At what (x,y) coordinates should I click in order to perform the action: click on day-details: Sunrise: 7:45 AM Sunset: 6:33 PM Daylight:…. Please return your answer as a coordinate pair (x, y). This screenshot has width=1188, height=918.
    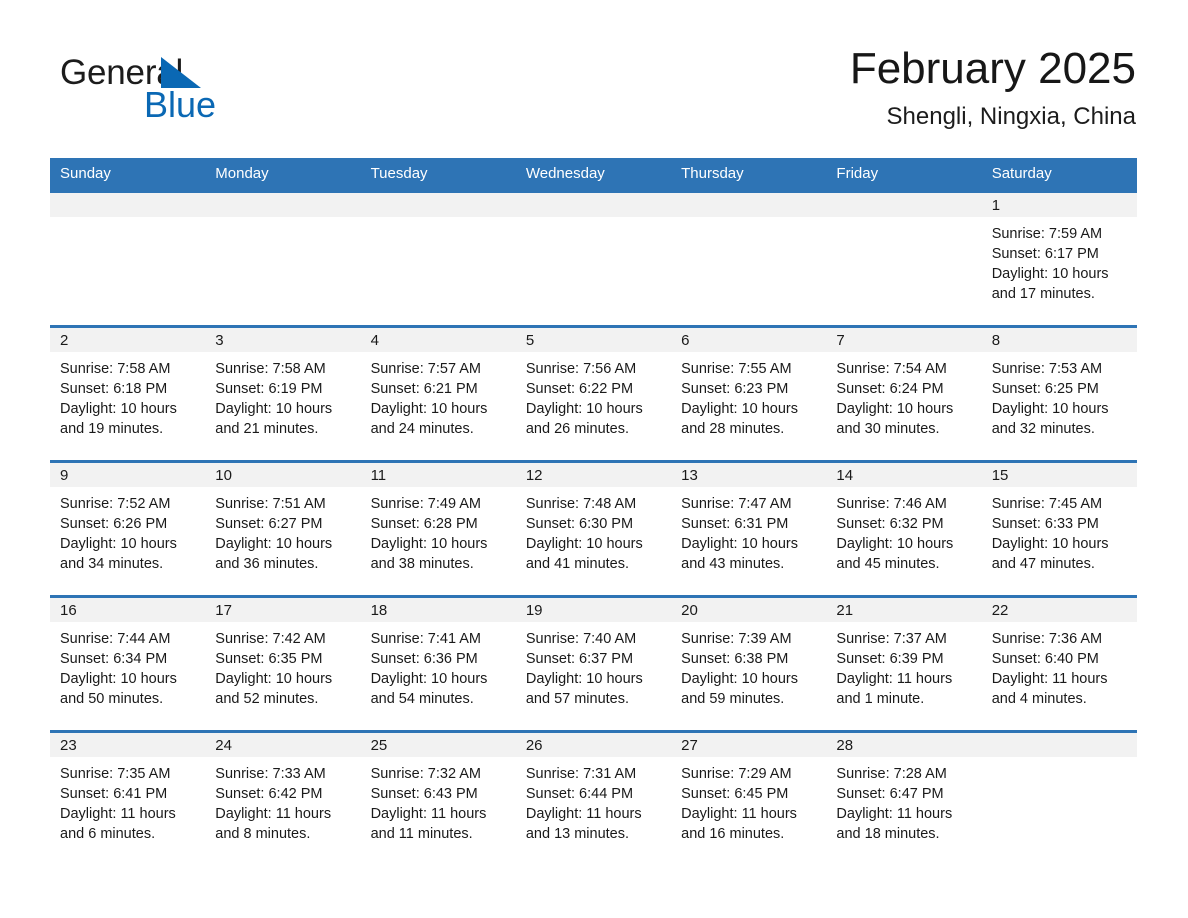
    Looking at the image, I should click on (1059, 530).